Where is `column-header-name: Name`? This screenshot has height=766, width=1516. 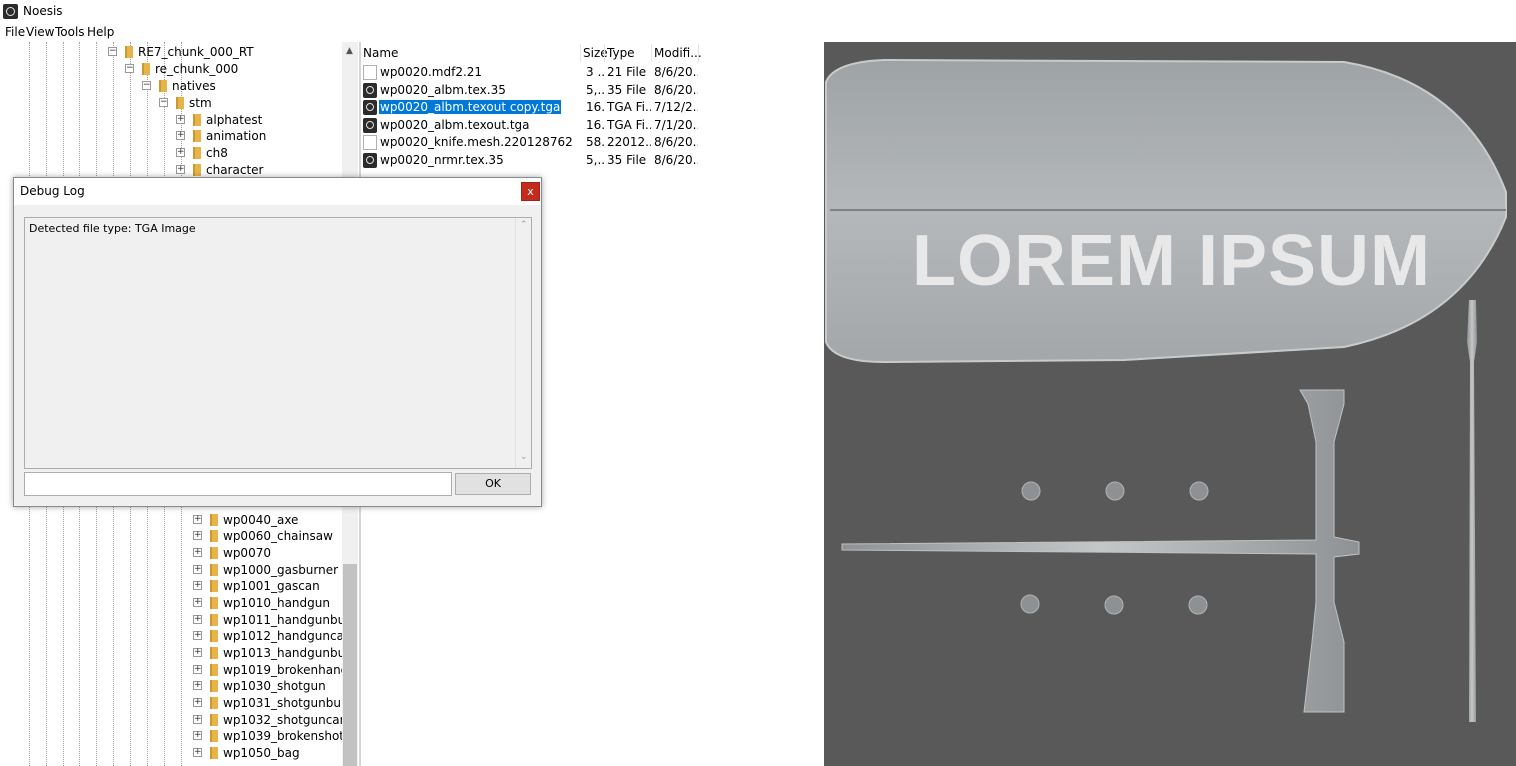
column-header-name: Name is located at coordinates (380, 55).